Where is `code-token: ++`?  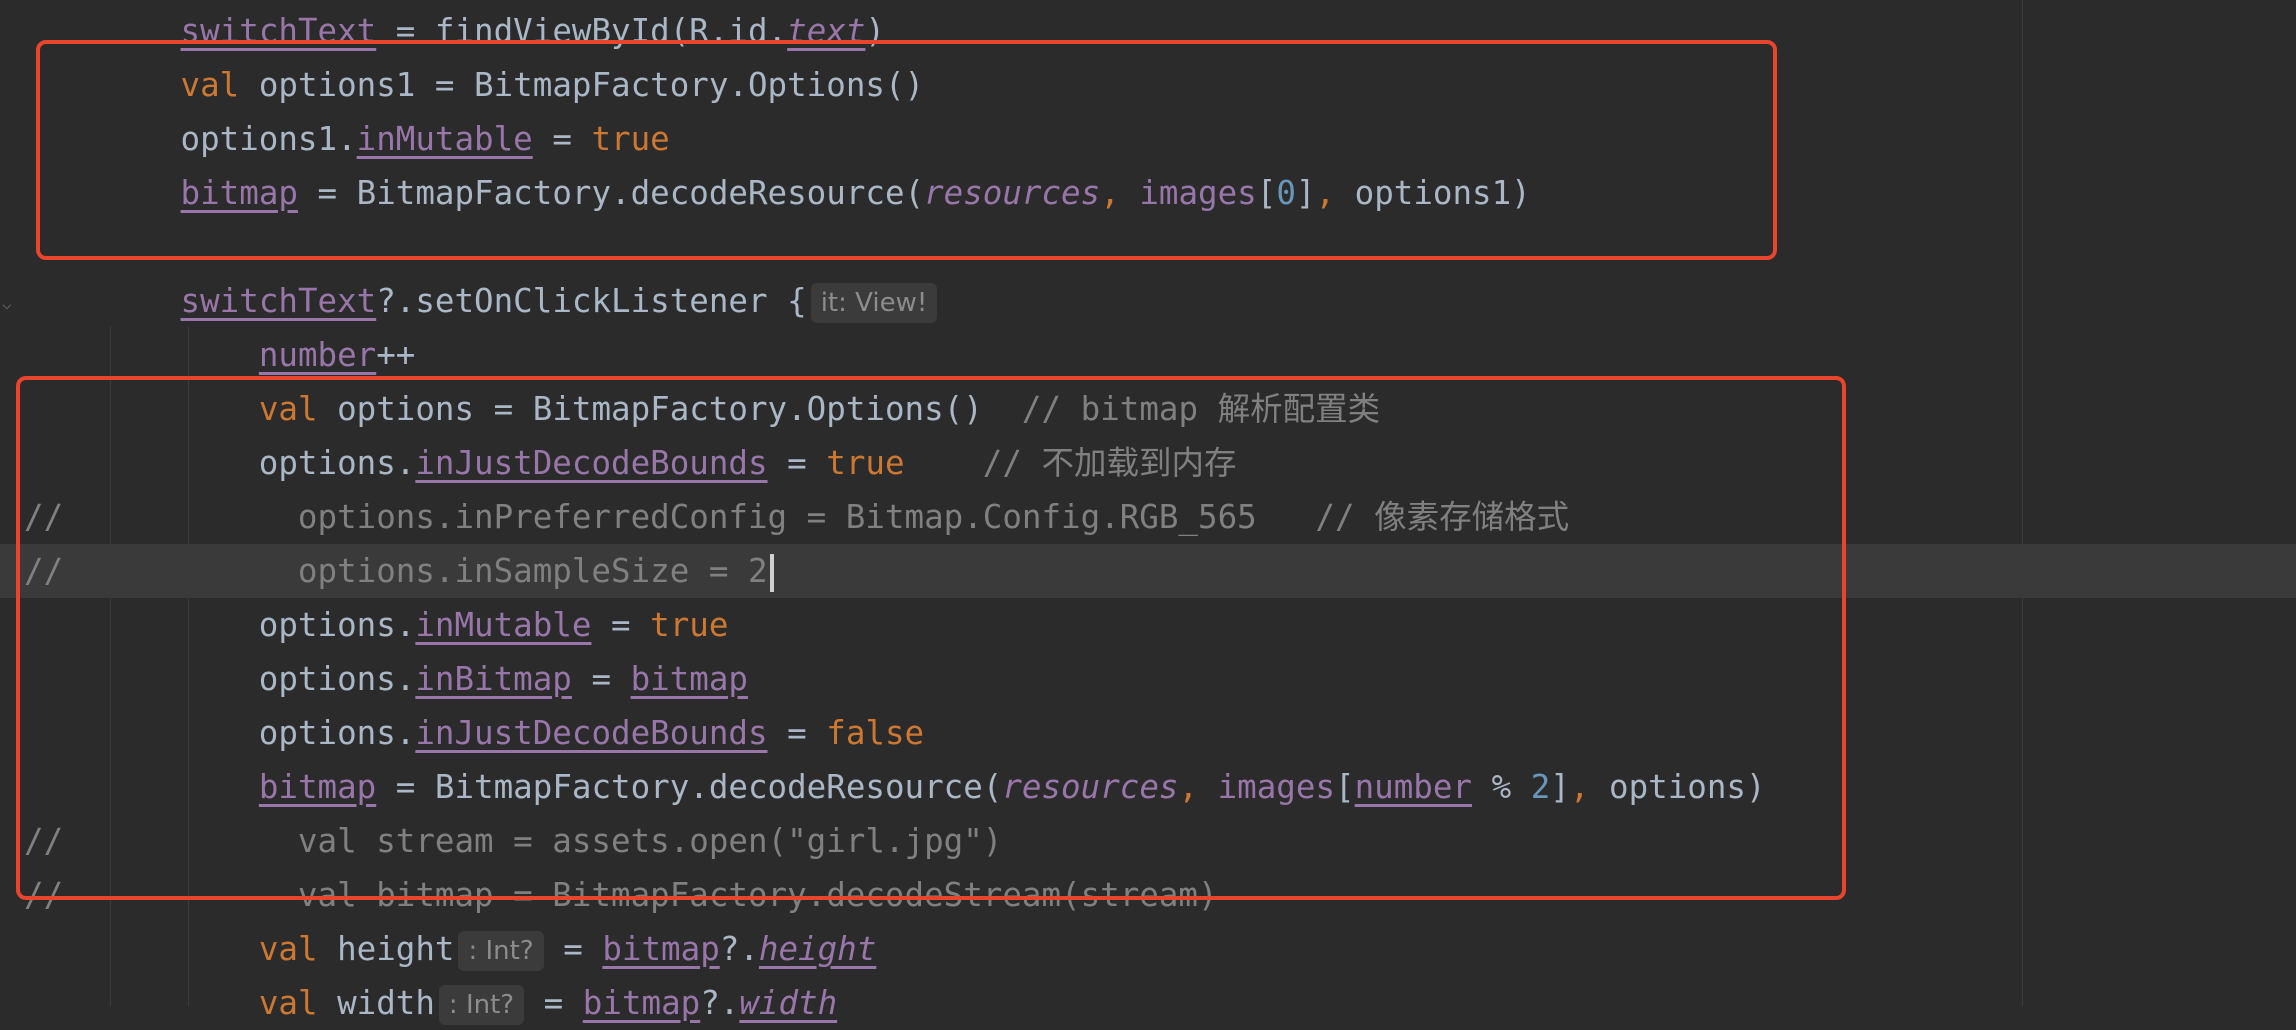 code-token: ++ is located at coordinates (396, 355).